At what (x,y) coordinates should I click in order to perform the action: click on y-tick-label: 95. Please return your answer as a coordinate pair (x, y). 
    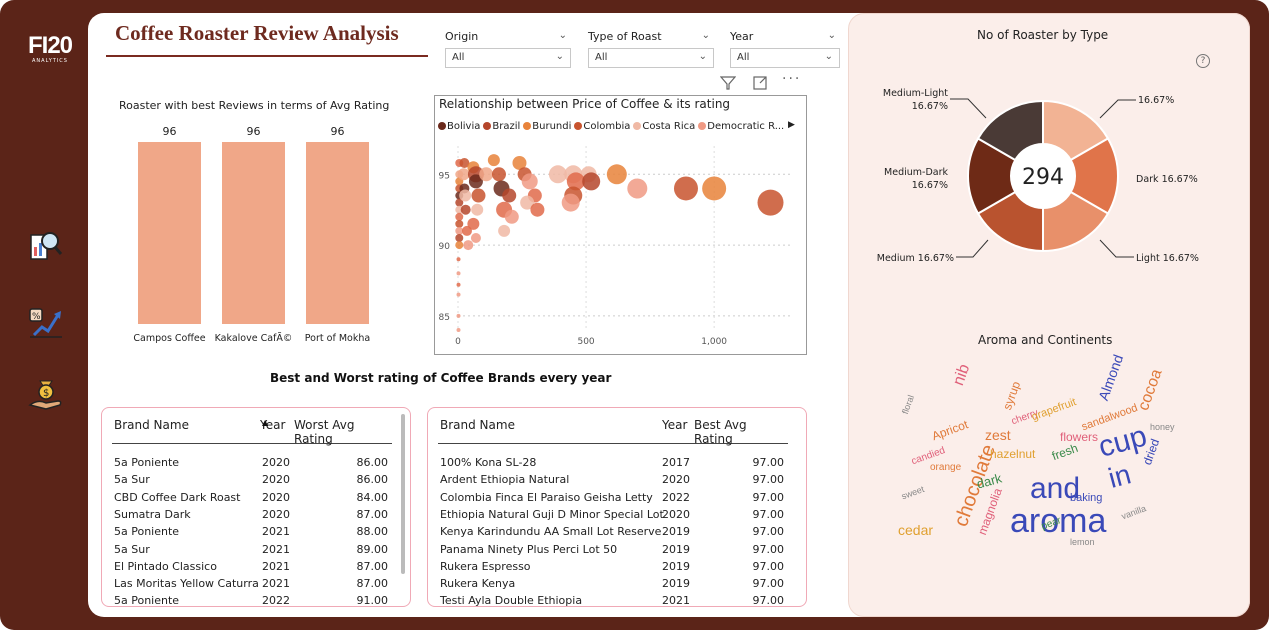
    Looking at the image, I should click on (444, 176).